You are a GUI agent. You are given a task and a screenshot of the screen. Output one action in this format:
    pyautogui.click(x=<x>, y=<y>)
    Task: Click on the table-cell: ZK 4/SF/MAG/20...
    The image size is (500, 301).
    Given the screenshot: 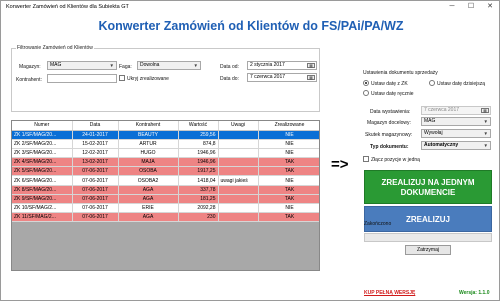 What is the action you would take?
    pyautogui.click(x=42, y=162)
    